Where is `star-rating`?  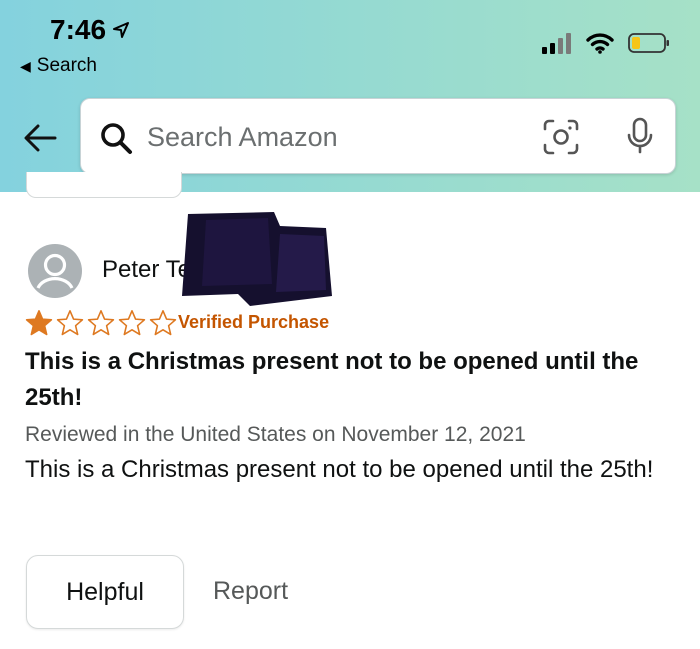
star-rating is located at coordinates (101, 323).